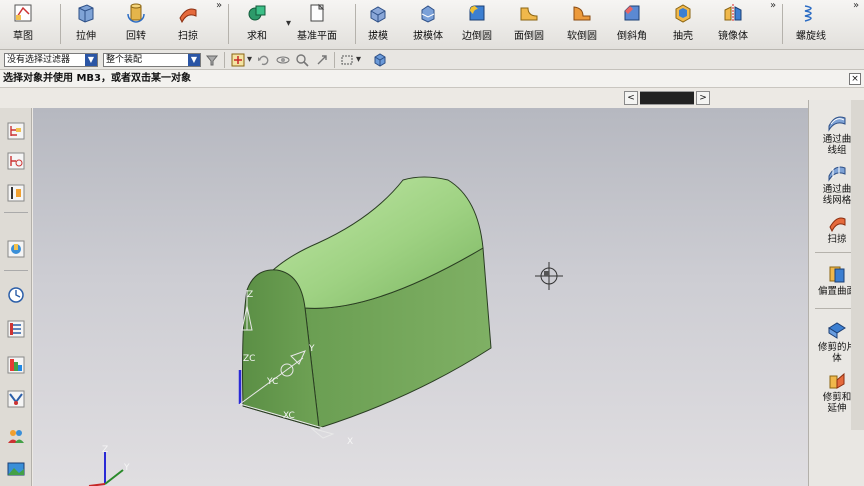 Image resolution: width=864 pixels, height=486 pixels. What do you see at coordinates (837, 330) in the screenshot?
I see `trimmed-sheet-icon` at bounding box center [837, 330].